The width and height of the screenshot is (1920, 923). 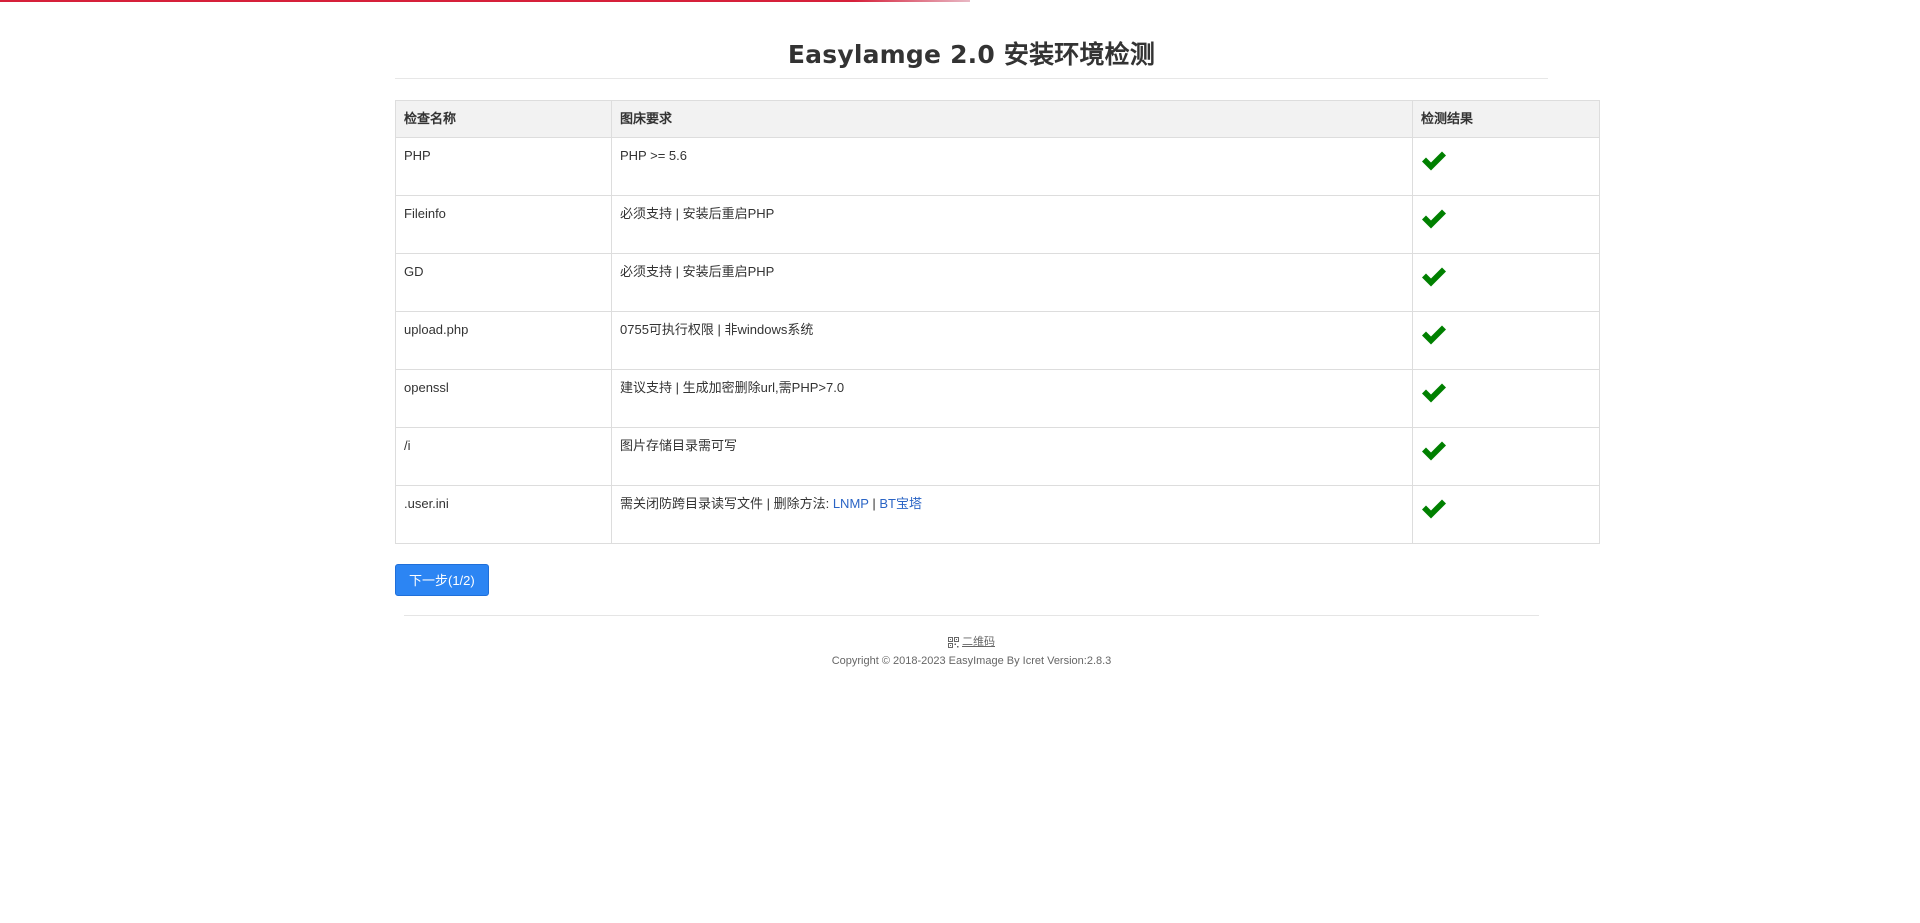 I want to click on check-name: GD, so click(x=503, y=282).